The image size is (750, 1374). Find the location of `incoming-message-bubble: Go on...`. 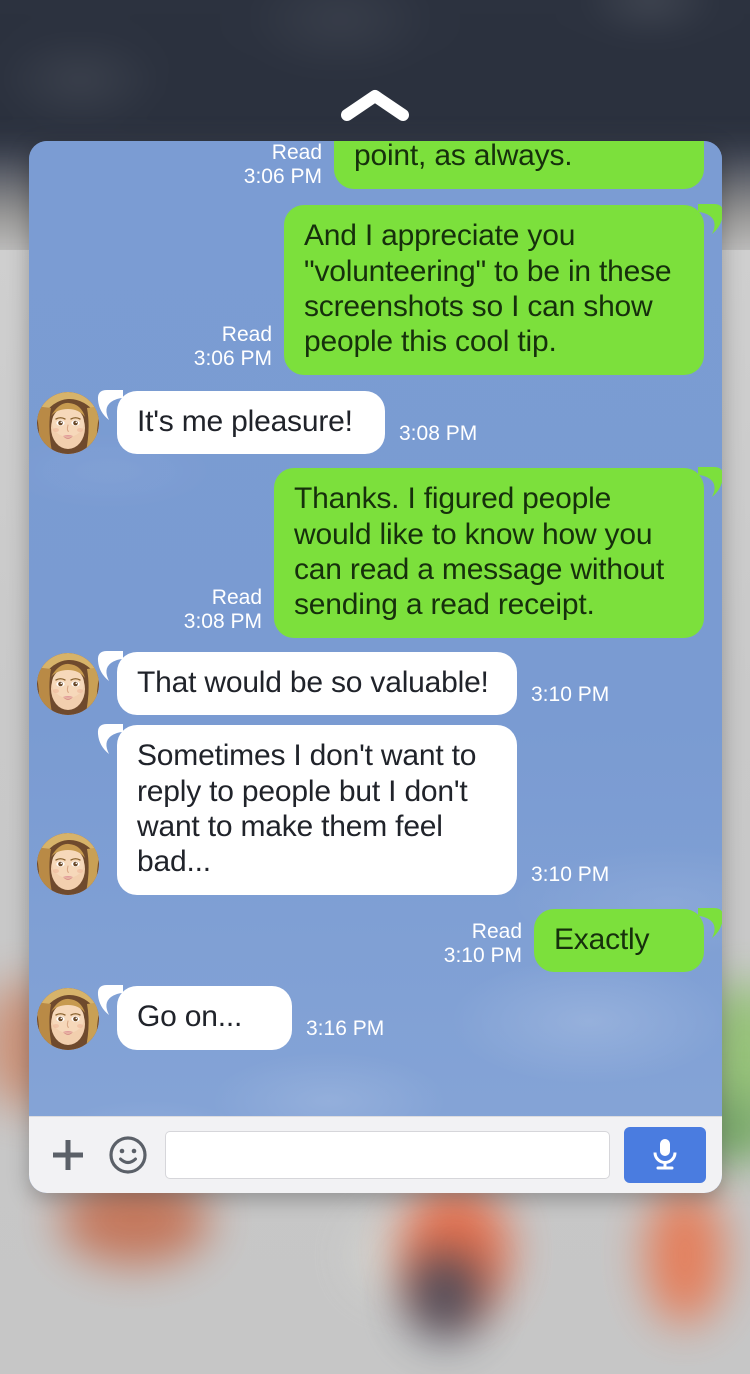

incoming-message-bubble: Go on... is located at coordinates (204, 1017).